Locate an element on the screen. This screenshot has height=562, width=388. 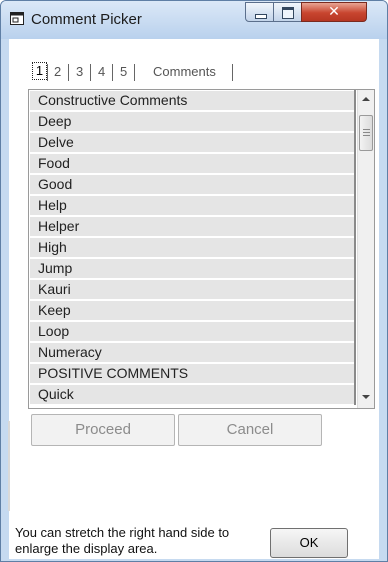
scroll-thumb is located at coordinates (366, 133).